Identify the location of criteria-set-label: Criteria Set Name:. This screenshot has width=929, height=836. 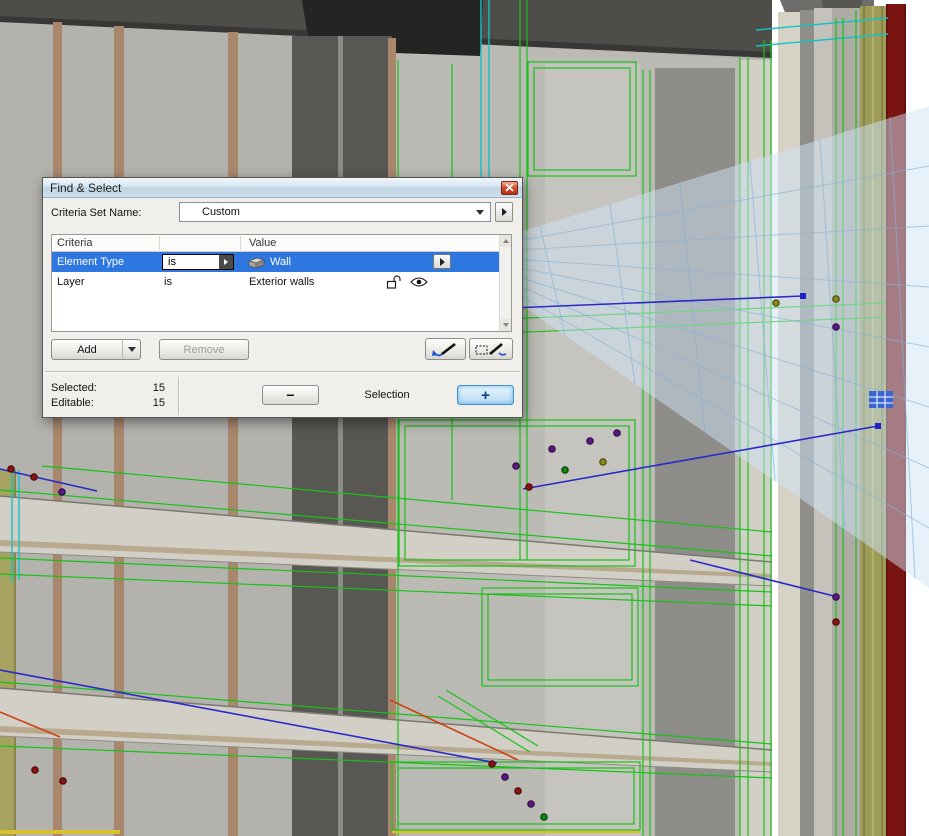
(96, 213).